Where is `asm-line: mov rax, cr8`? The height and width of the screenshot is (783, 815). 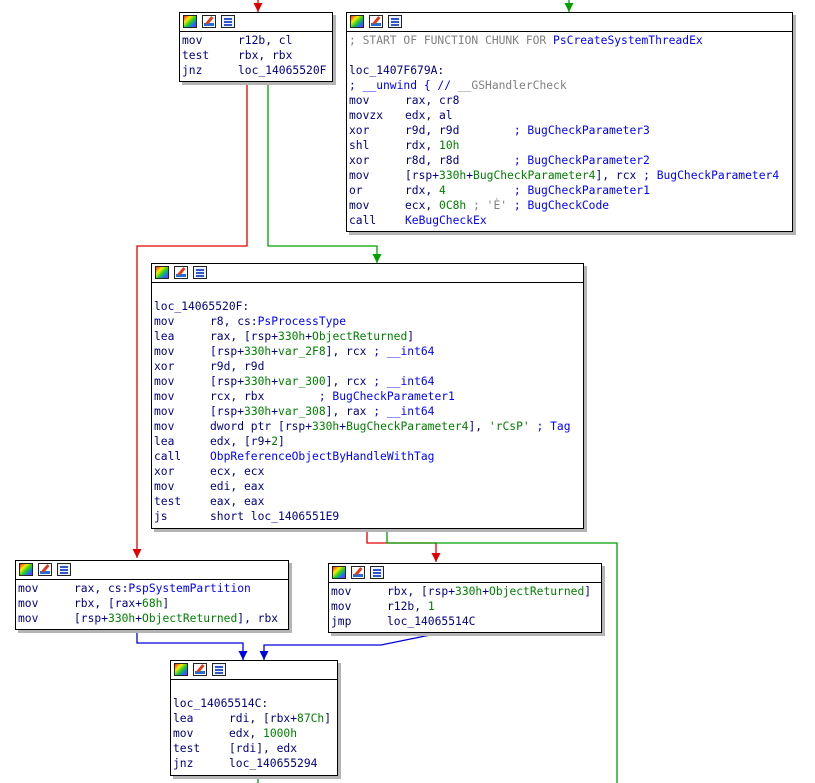 asm-line: mov rax, cr8 is located at coordinates (570, 100).